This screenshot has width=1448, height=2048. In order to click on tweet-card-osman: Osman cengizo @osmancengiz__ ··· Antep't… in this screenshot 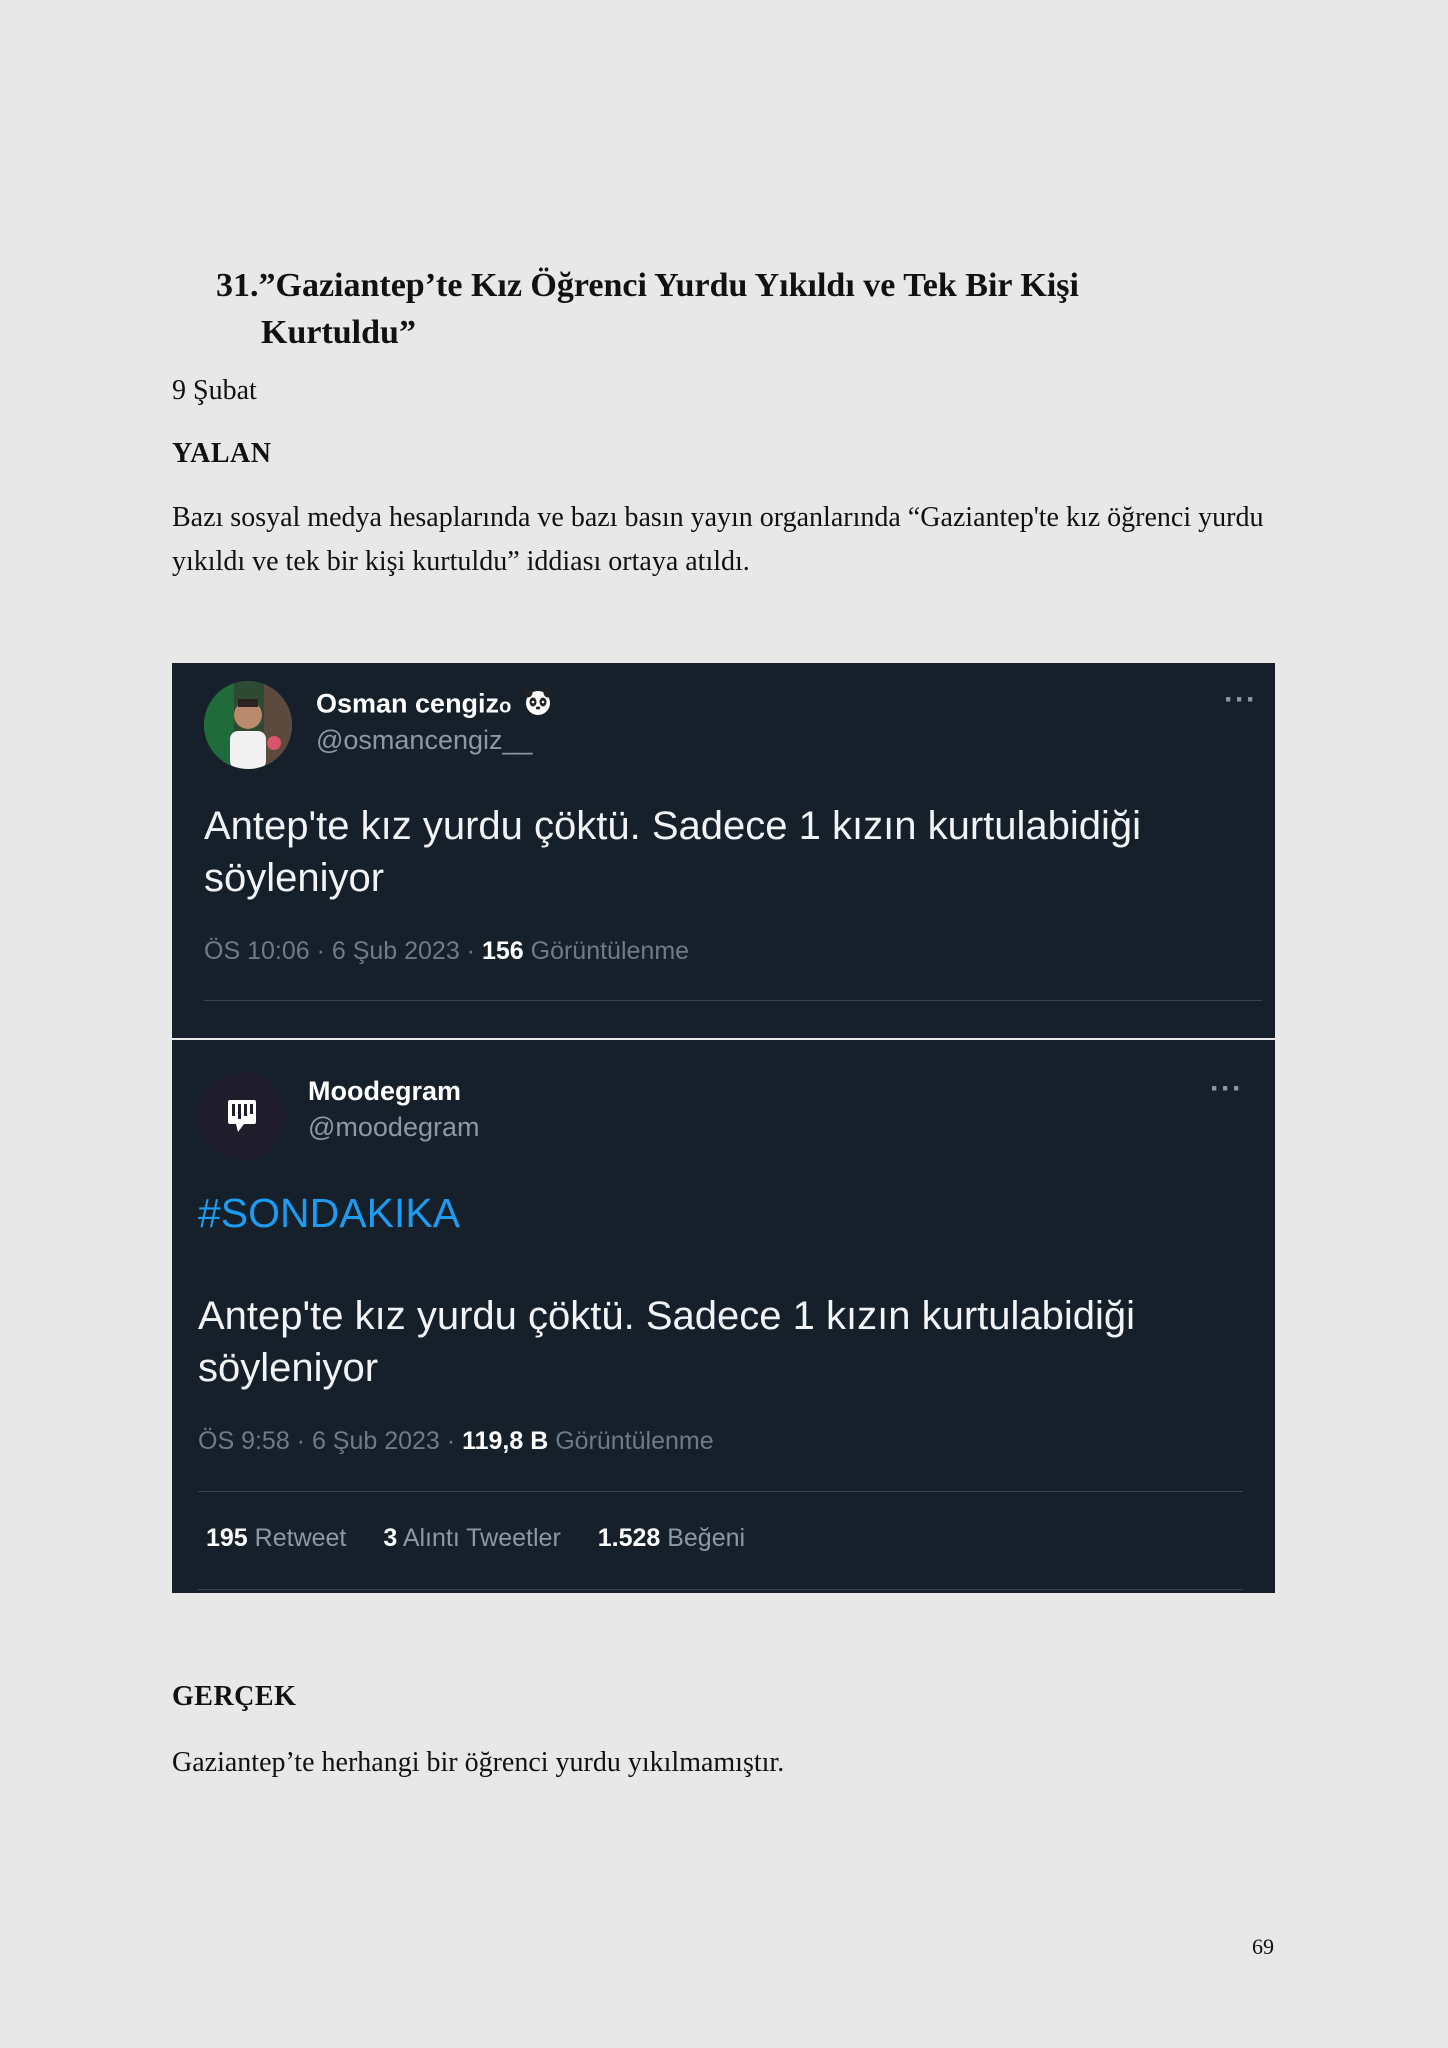, I will do `click(723, 850)`.